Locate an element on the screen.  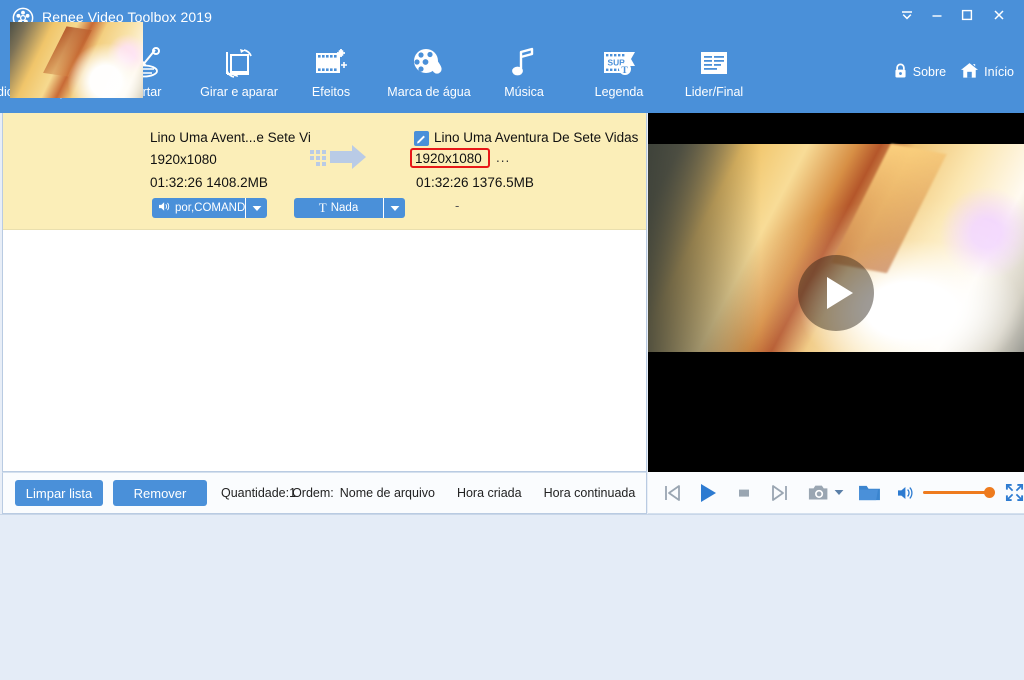
toolbar-item-effects: Efeitos is located at coordinates (331, 70).